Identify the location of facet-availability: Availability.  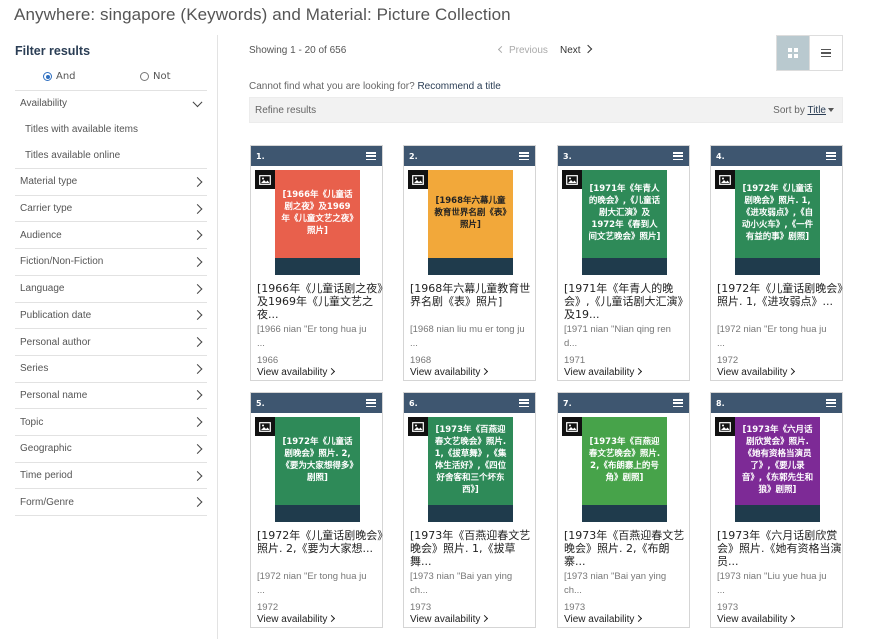
(111, 103).